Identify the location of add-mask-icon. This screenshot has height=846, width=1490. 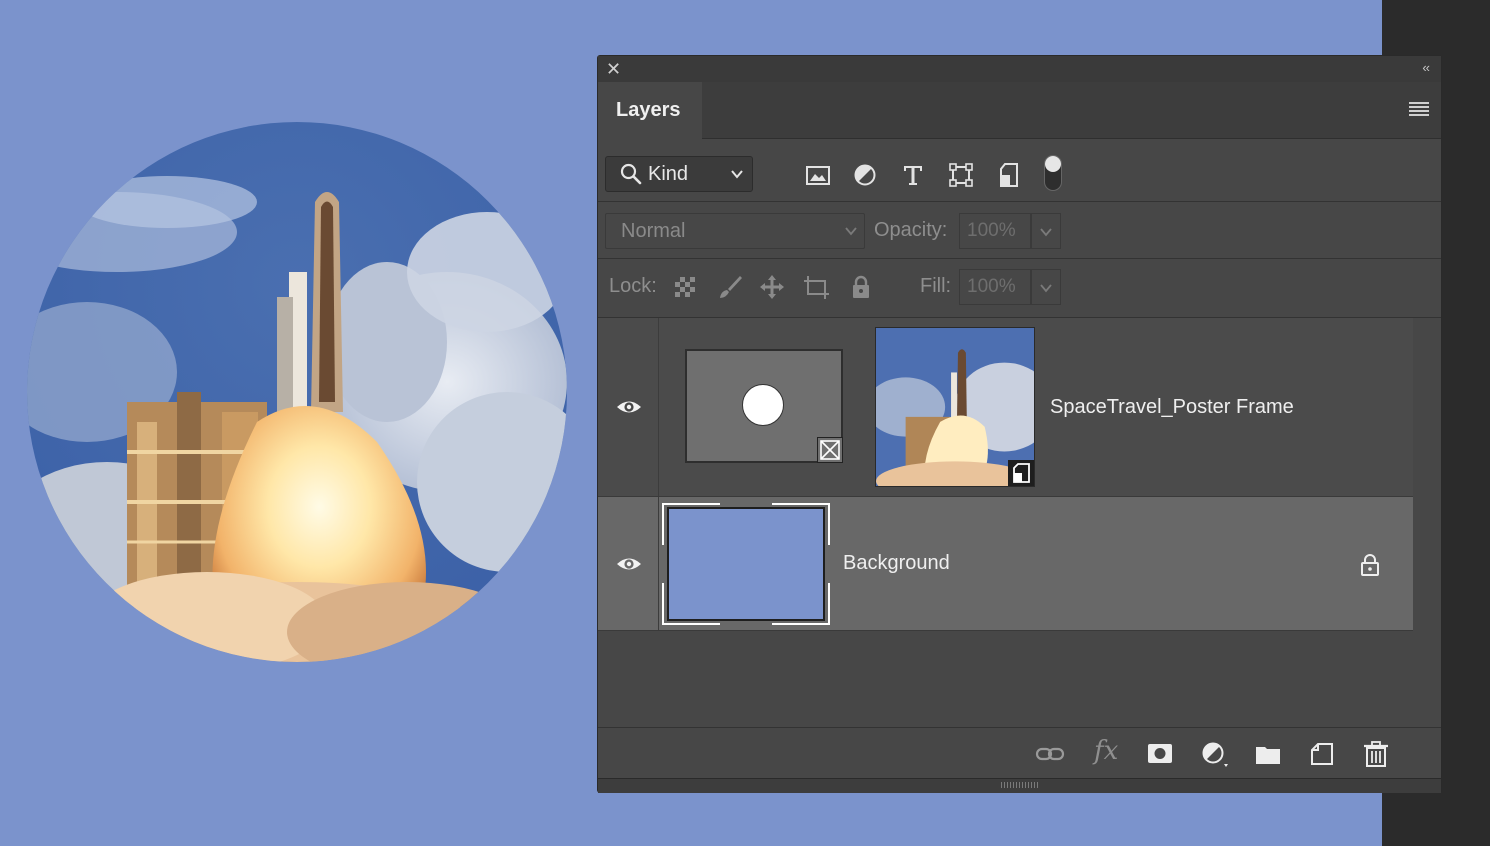
(1160, 754).